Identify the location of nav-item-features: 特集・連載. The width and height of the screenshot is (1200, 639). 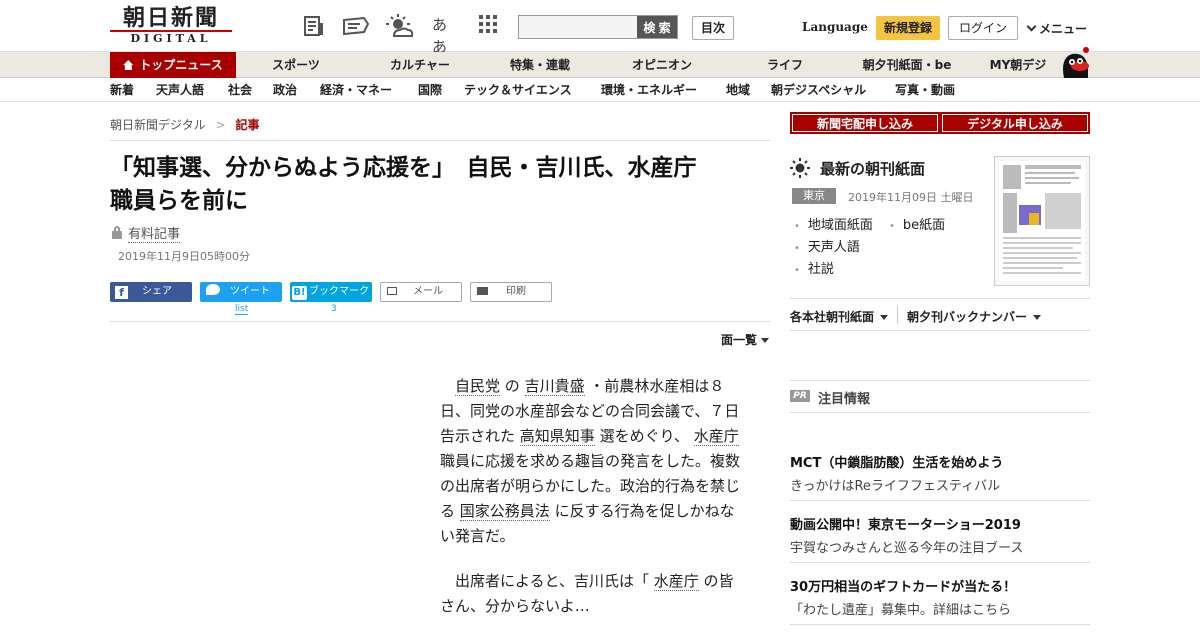
(540, 65).